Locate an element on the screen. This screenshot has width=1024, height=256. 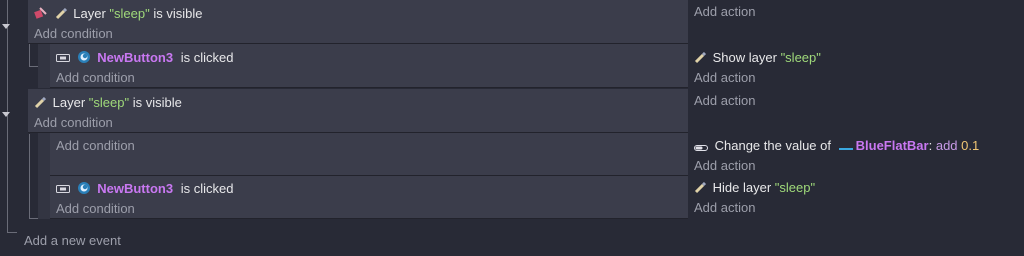
action-text: Show layer is located at coordinates (744, 57).